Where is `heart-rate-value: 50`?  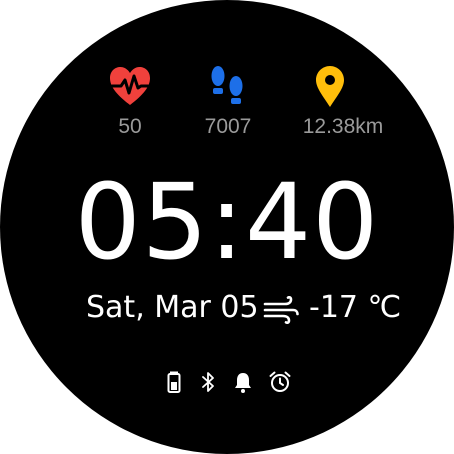 heart-rate-value: 50 is located at coordinates (130, 126).